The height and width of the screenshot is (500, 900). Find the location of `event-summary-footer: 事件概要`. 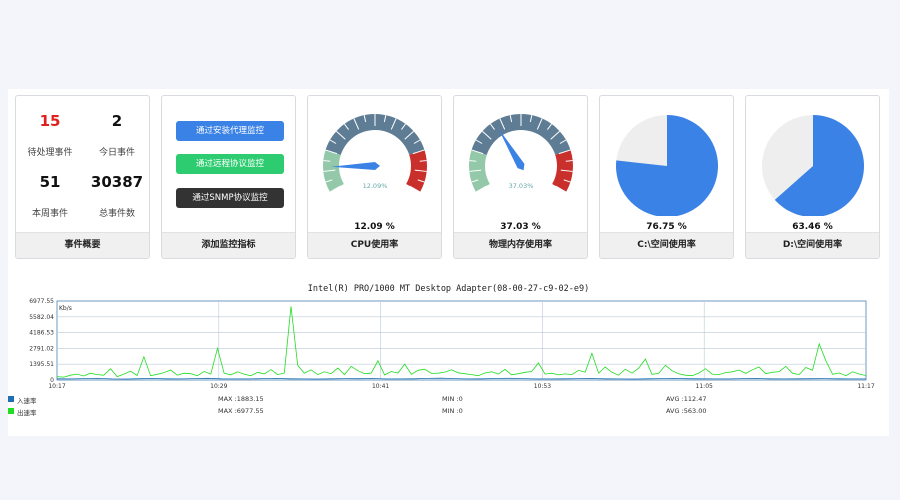

event-summary-footer: 事件概要 is located at coordinates (82, 245).